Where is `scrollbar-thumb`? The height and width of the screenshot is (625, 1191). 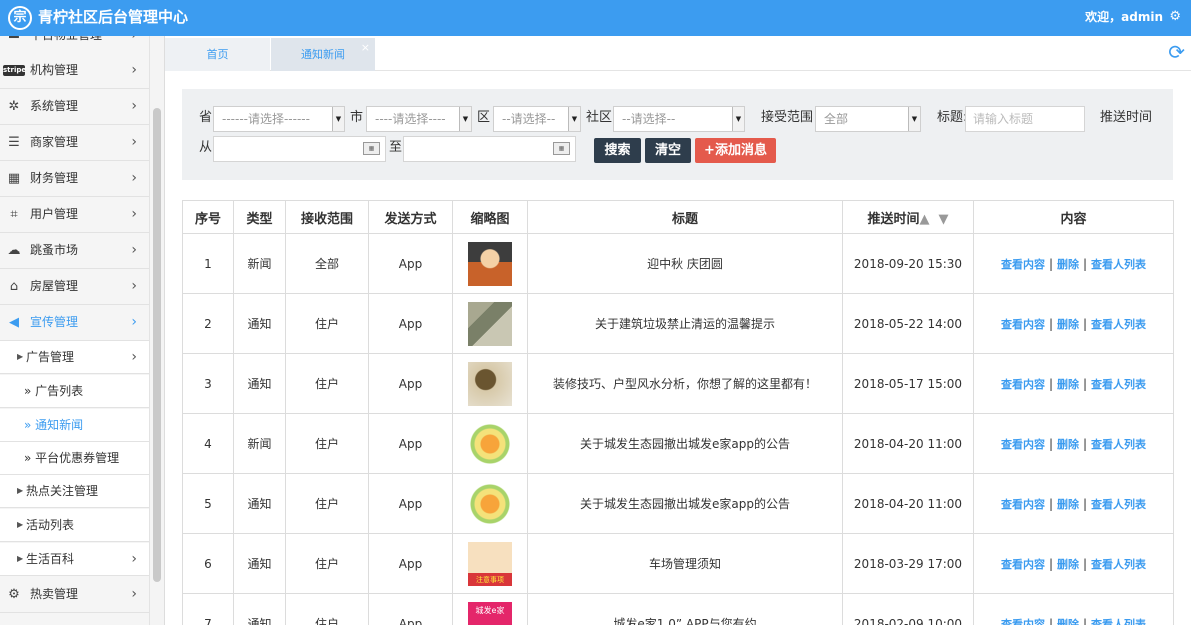
scrollbar-thumb is located at coordinates (157, 345).